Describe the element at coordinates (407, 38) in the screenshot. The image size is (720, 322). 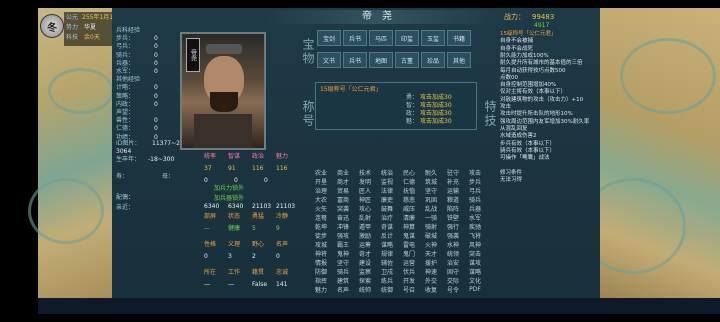
I see `treasure-slot: 印玺` at that location.